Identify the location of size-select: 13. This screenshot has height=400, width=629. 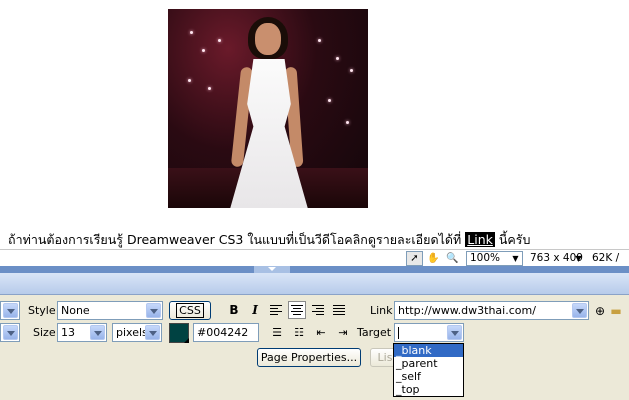
(82, 332).